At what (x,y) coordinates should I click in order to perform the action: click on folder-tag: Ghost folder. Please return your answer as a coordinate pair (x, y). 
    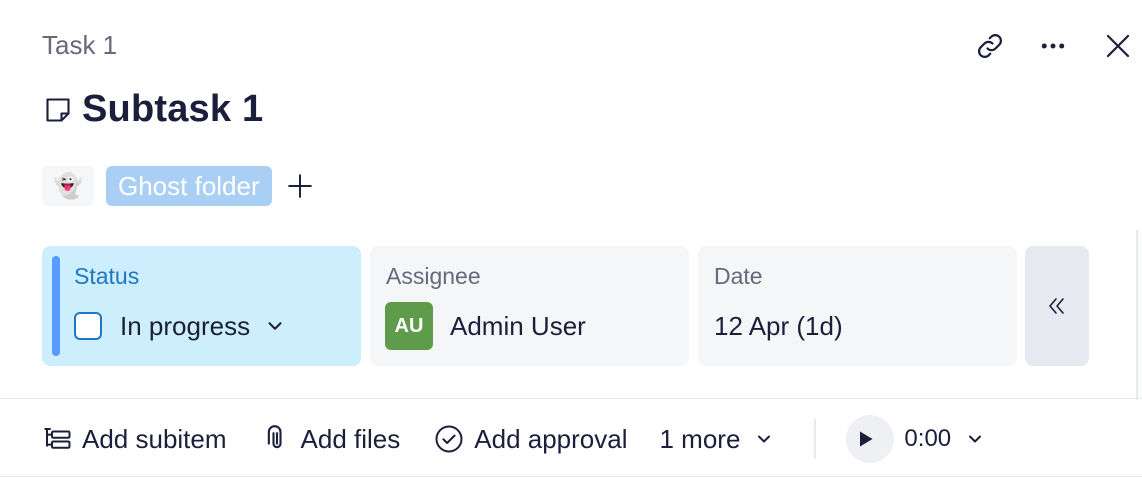
    Looking at the image, I should click on (189, 186).